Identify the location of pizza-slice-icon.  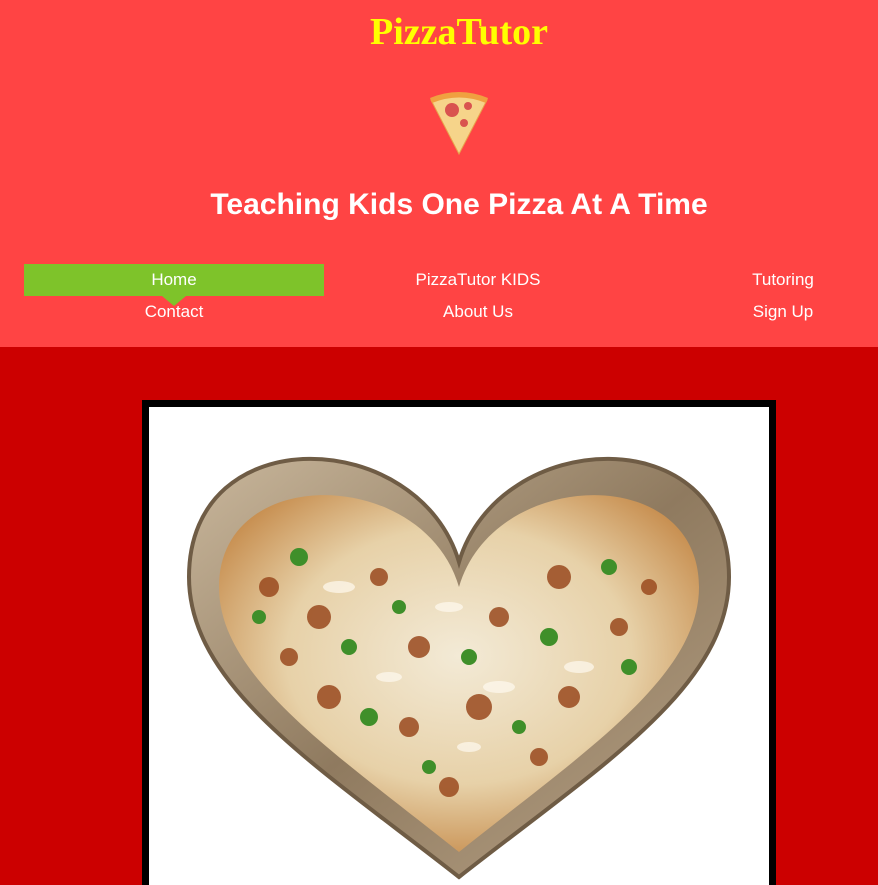
(459, 124).